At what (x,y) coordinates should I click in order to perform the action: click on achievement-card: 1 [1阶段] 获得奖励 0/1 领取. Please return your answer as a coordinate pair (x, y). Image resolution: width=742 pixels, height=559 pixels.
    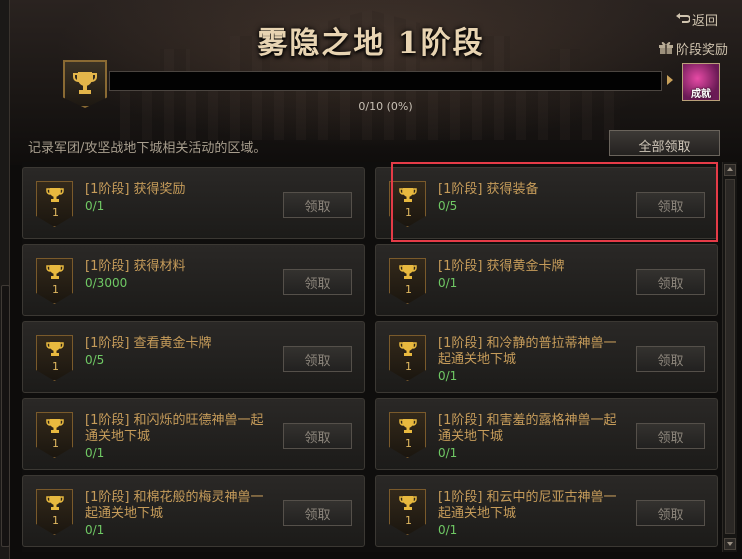
    Looking at the image, I should click on (193, 203).